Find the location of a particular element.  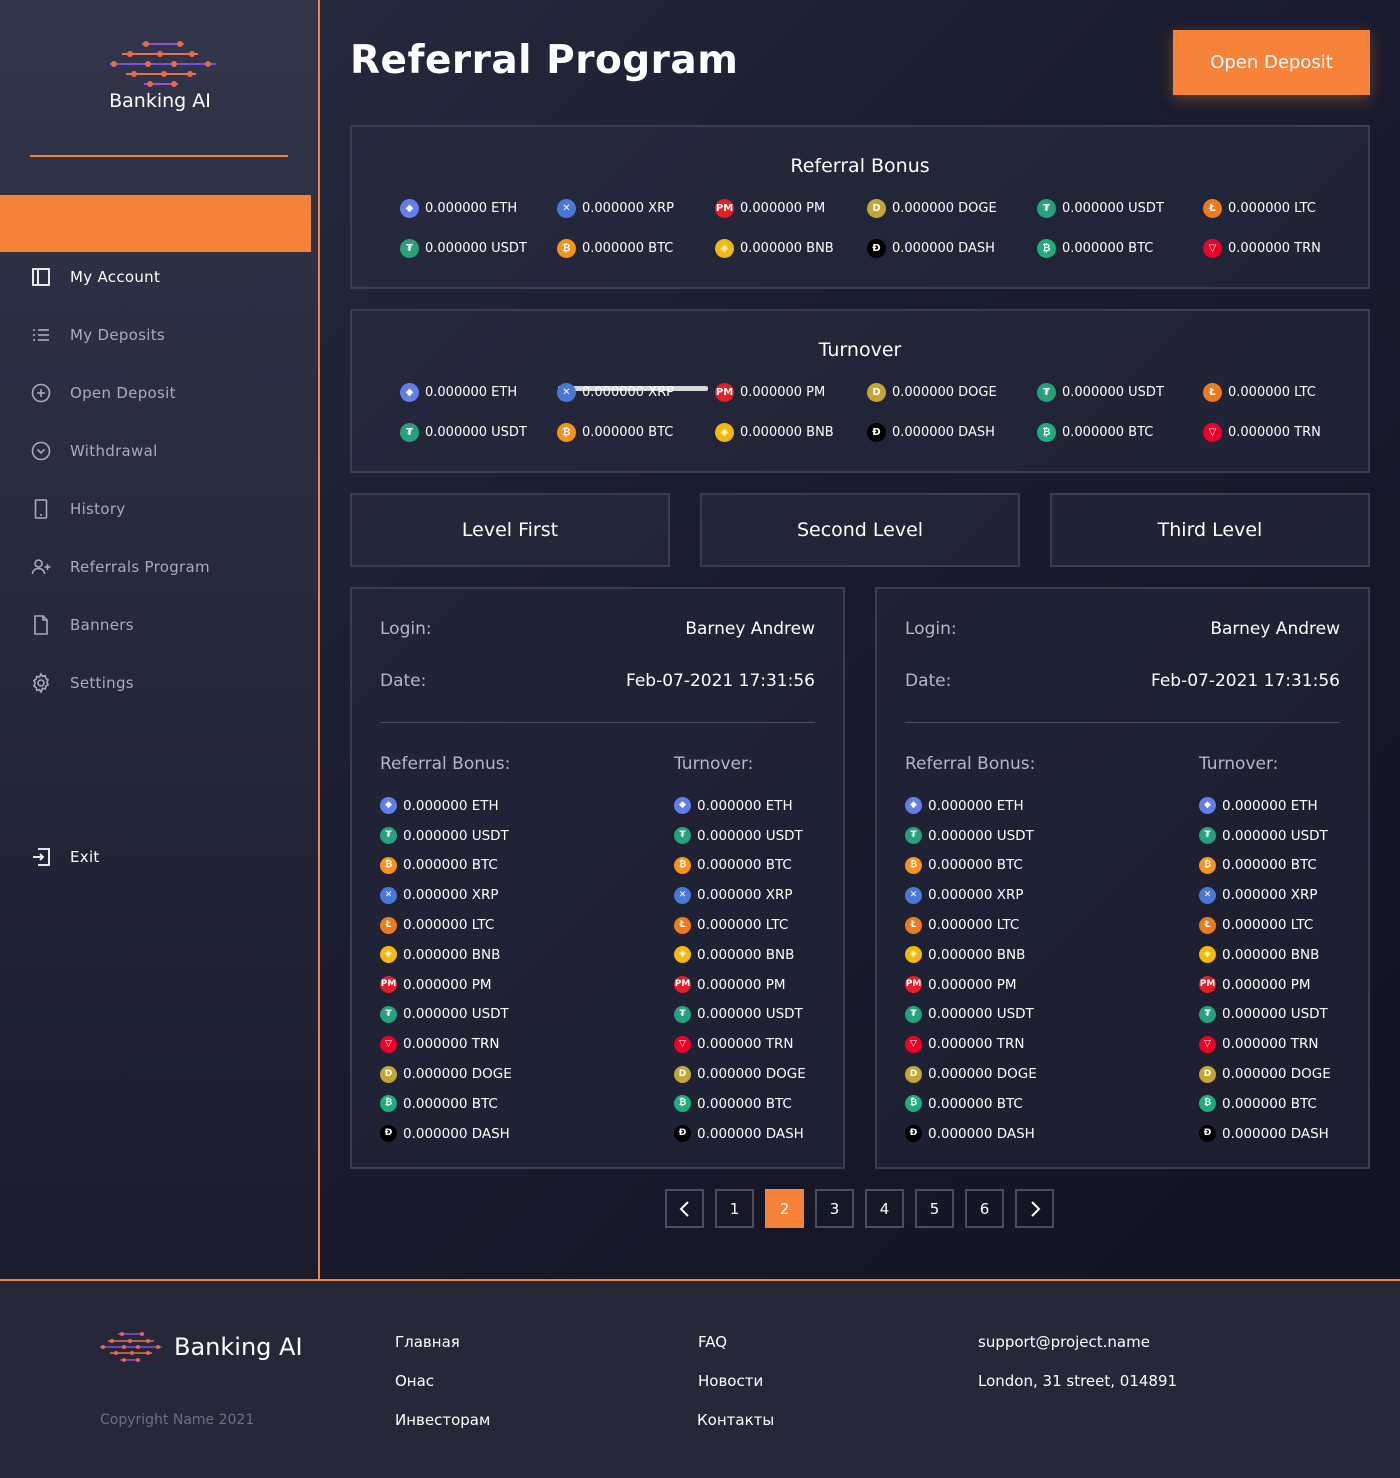

coin-amount: 0.000000 BNB is located at coordinates (452, 954).